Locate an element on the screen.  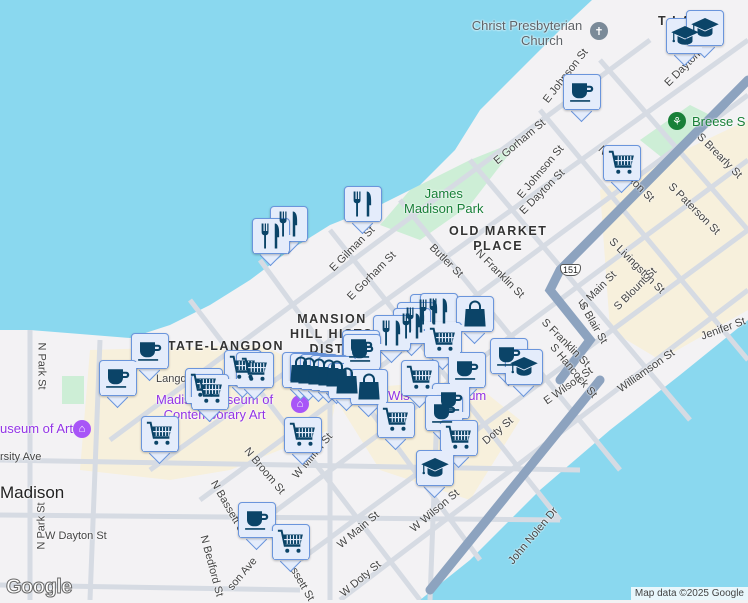
google-logo: Google is located at coordinates (39, 587).